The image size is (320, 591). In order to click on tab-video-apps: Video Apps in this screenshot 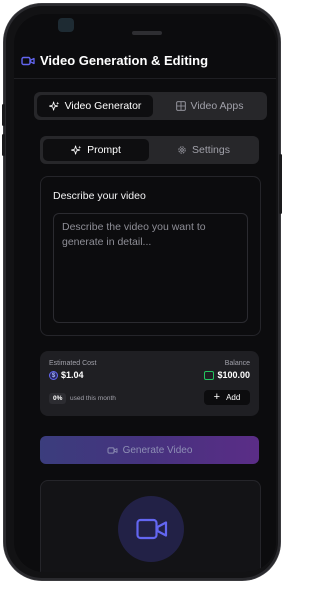, I will do `click(209, 106)`.